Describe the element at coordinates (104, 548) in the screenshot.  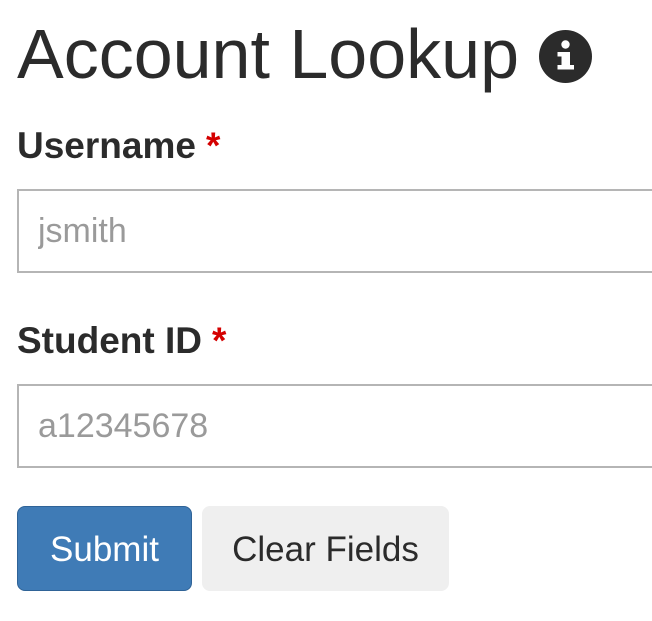
I see `submit-button: Submit` at that location.